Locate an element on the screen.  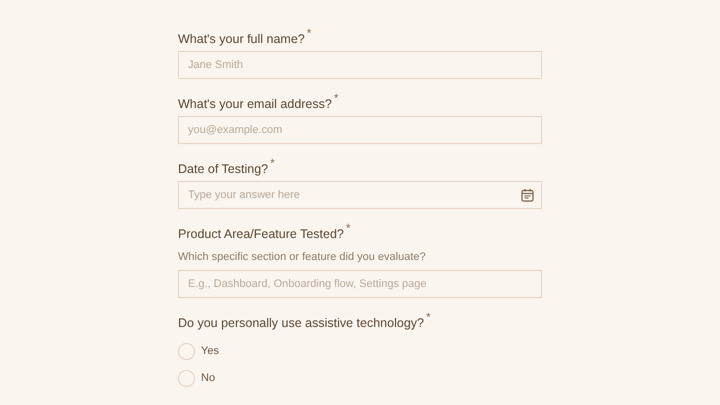
calendar-icon is located at coordinates (527, 195).